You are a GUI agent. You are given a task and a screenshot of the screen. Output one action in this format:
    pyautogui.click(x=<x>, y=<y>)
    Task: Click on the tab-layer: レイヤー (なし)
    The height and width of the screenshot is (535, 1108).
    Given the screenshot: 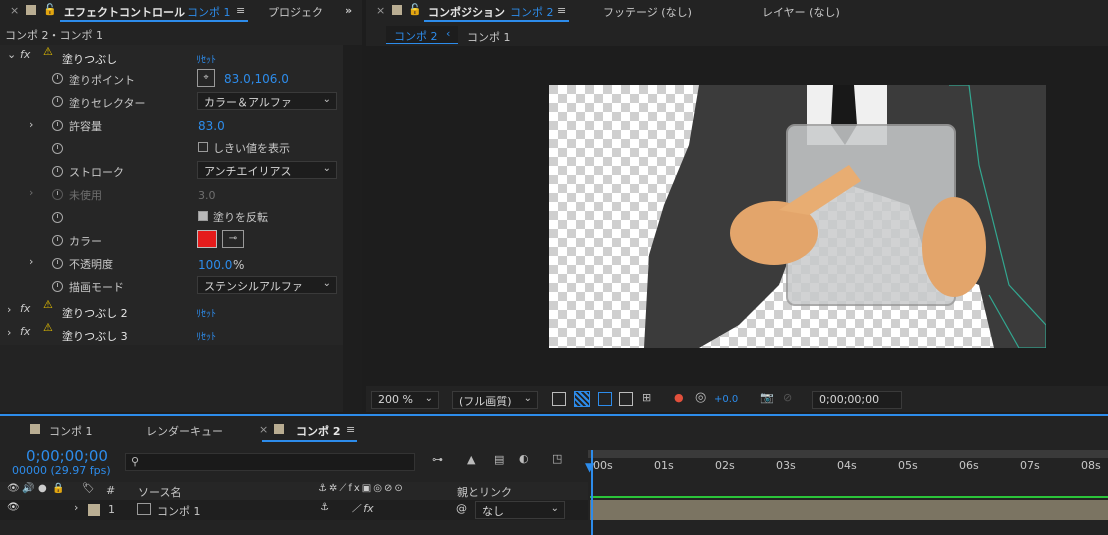 What is the action you would take?
    pyautogui.click(x=801, y=12)
    